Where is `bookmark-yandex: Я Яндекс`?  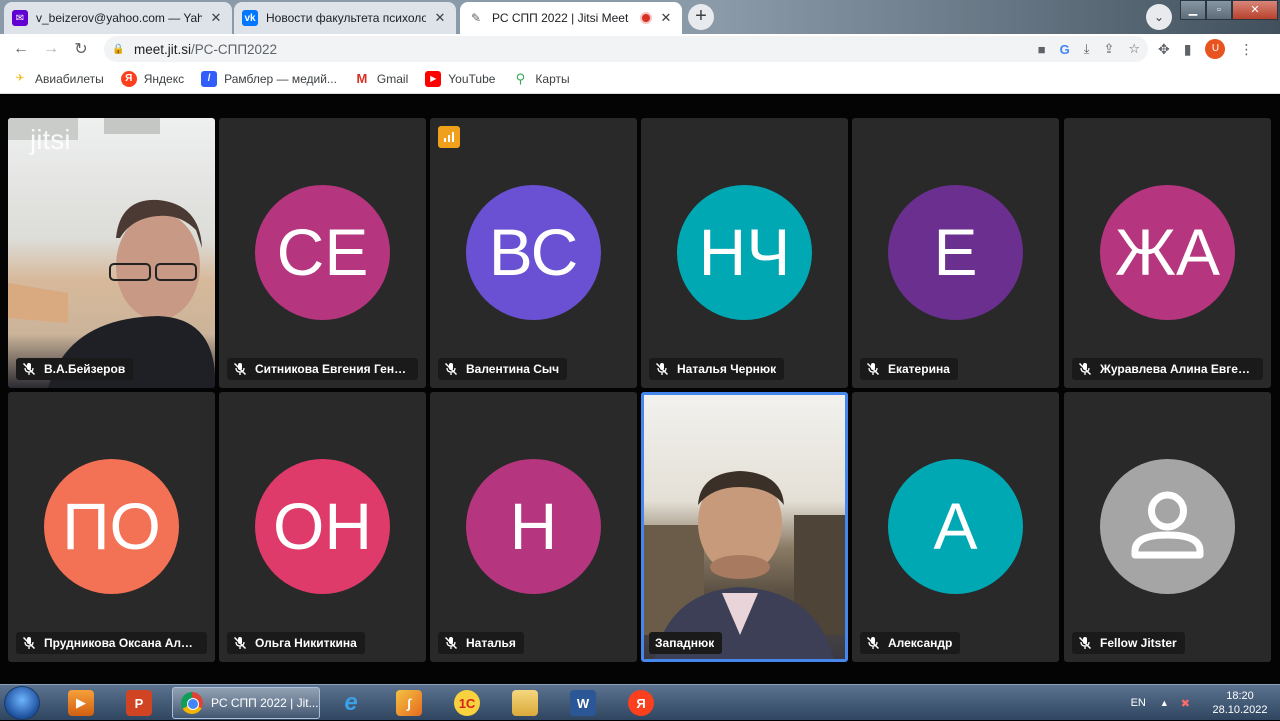 bookmark-yandex: Я Яндекс is located at coordinates (152, 78).